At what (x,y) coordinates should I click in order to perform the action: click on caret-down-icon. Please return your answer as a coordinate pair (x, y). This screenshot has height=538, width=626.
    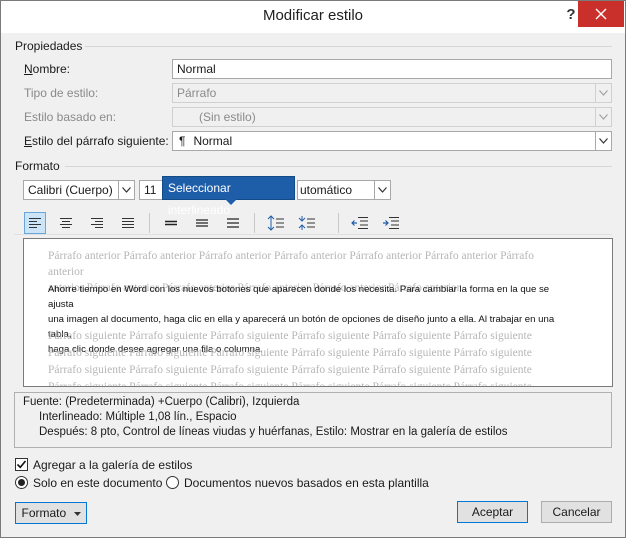
    Looking at the image, I should click on (77, 513).